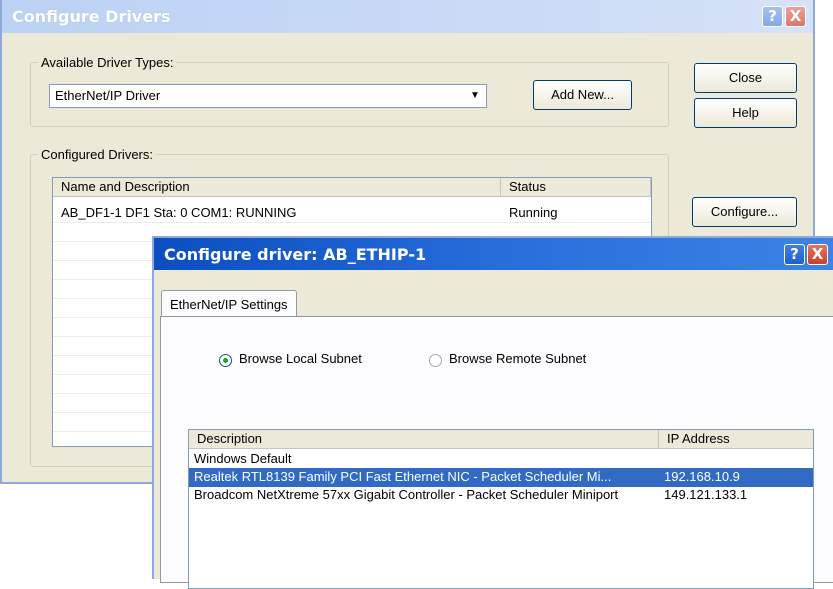  I want to click on main-titlebar: Configure Drivers ? X, so click(407, 16).